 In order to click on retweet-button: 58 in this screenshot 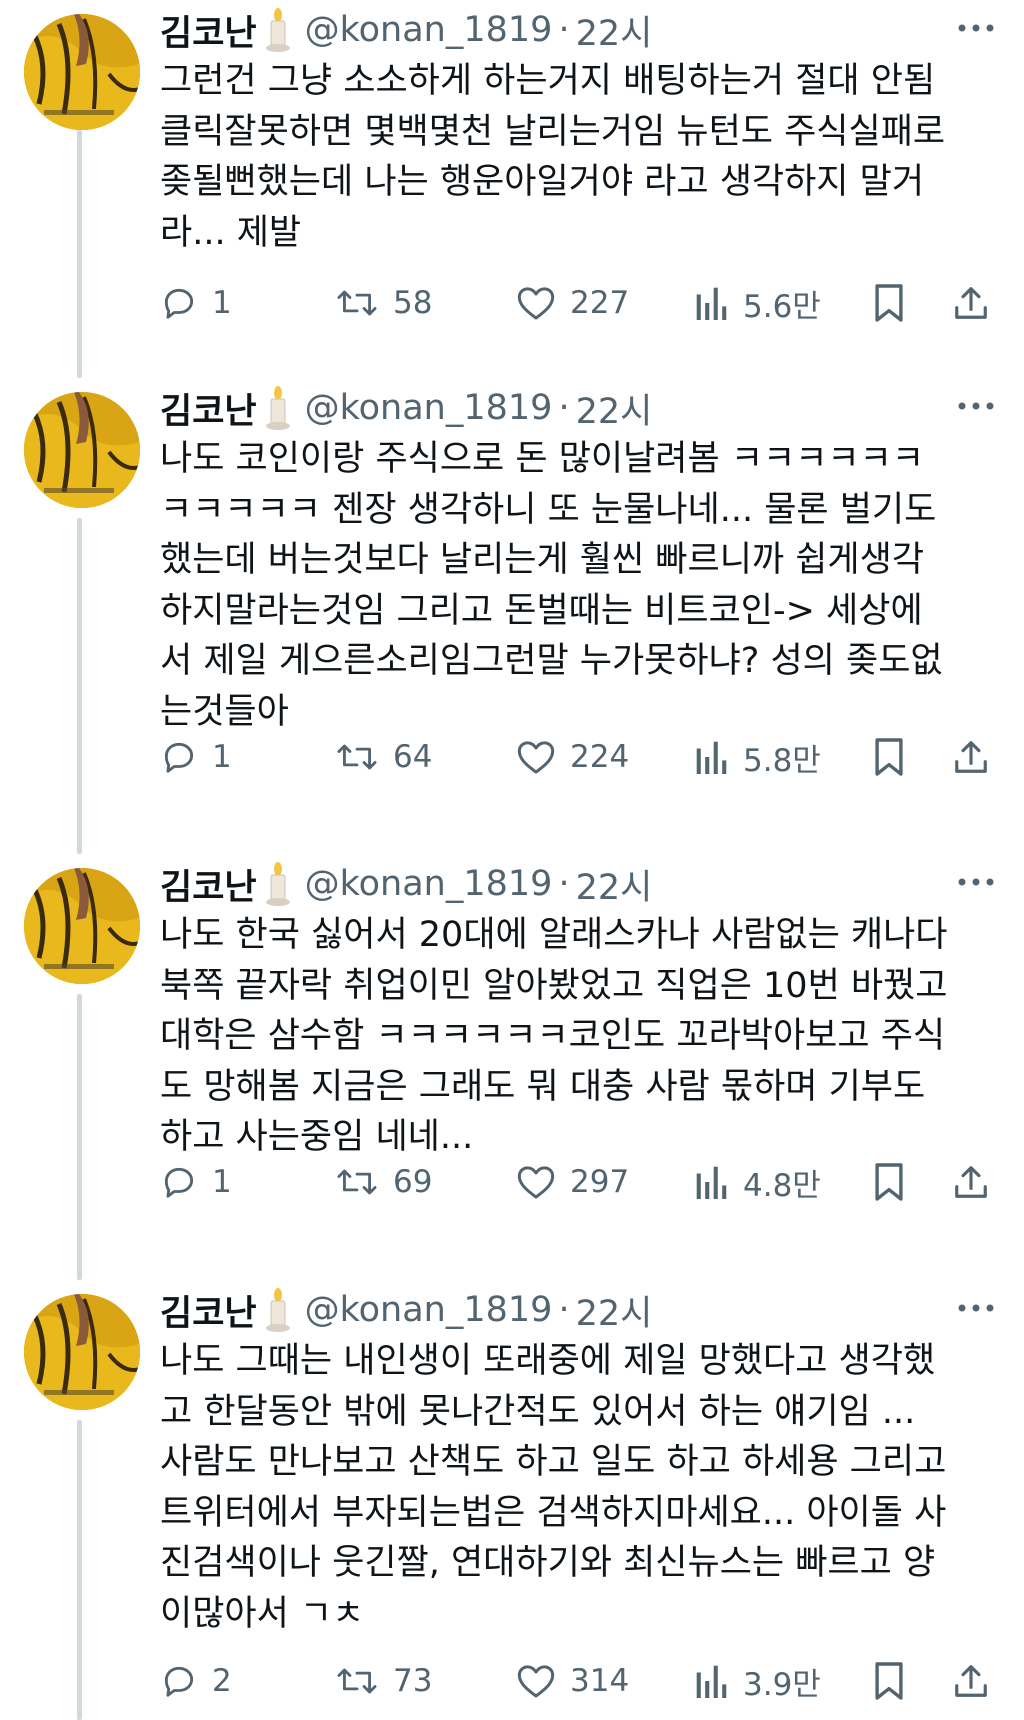, I will do `click(383, 303)`.